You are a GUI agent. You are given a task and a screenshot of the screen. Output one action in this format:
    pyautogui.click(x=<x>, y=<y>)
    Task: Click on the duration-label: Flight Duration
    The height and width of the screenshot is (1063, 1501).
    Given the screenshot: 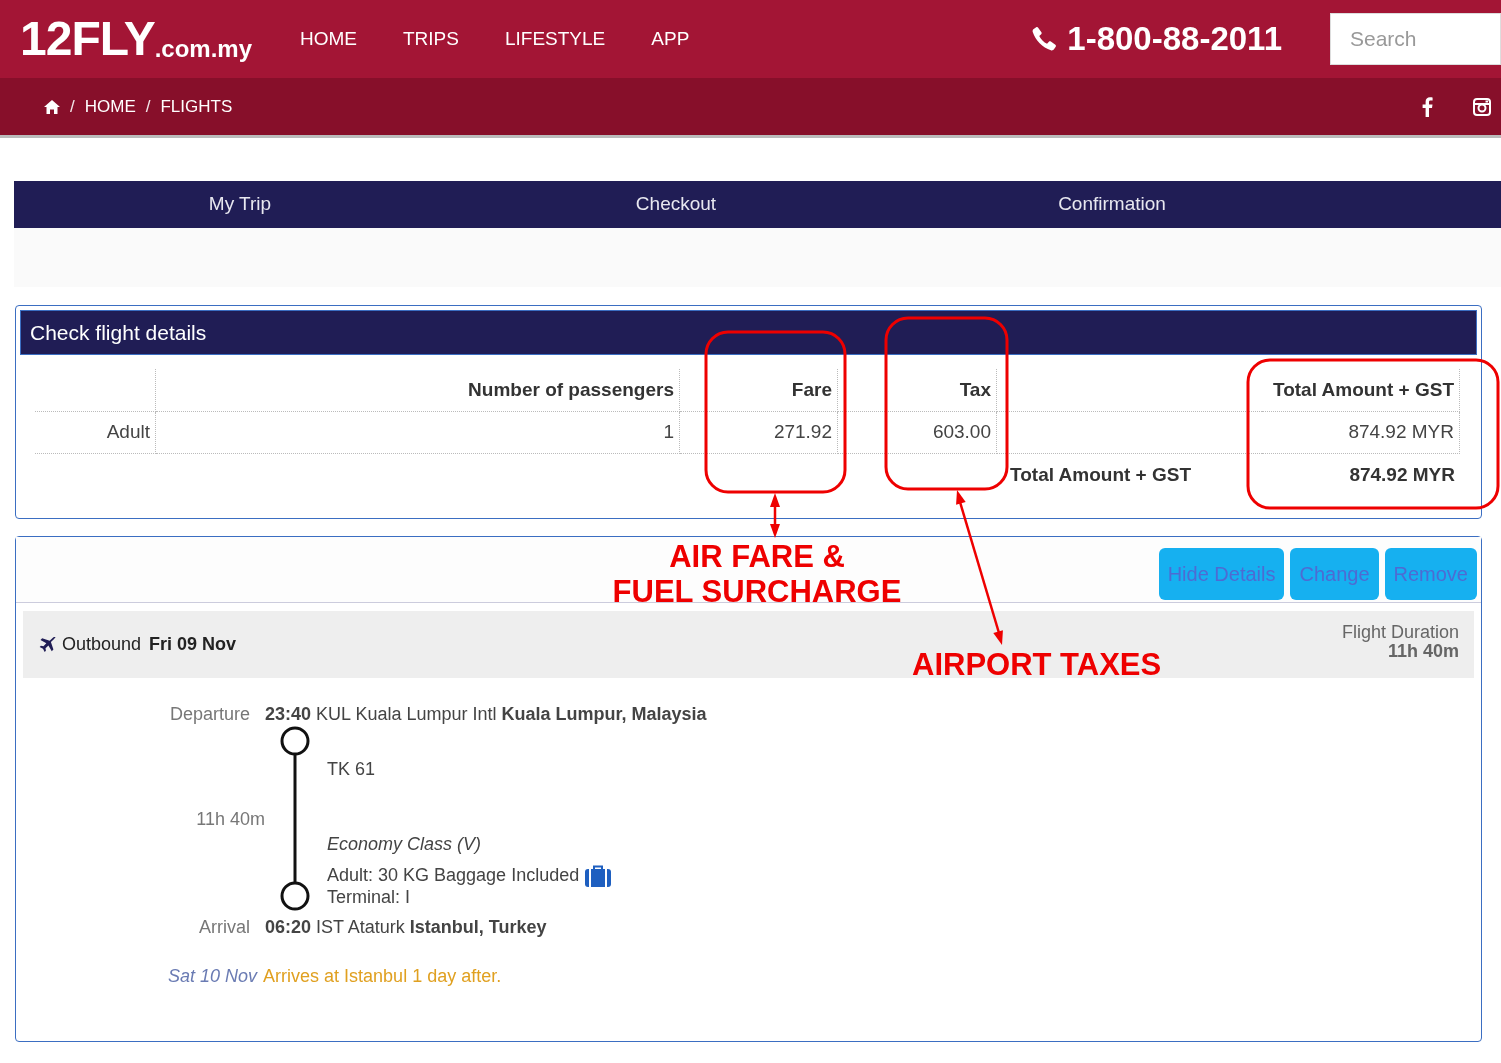 What is the action you would take?
    pyautogui.click(x=1400, y=632)
    